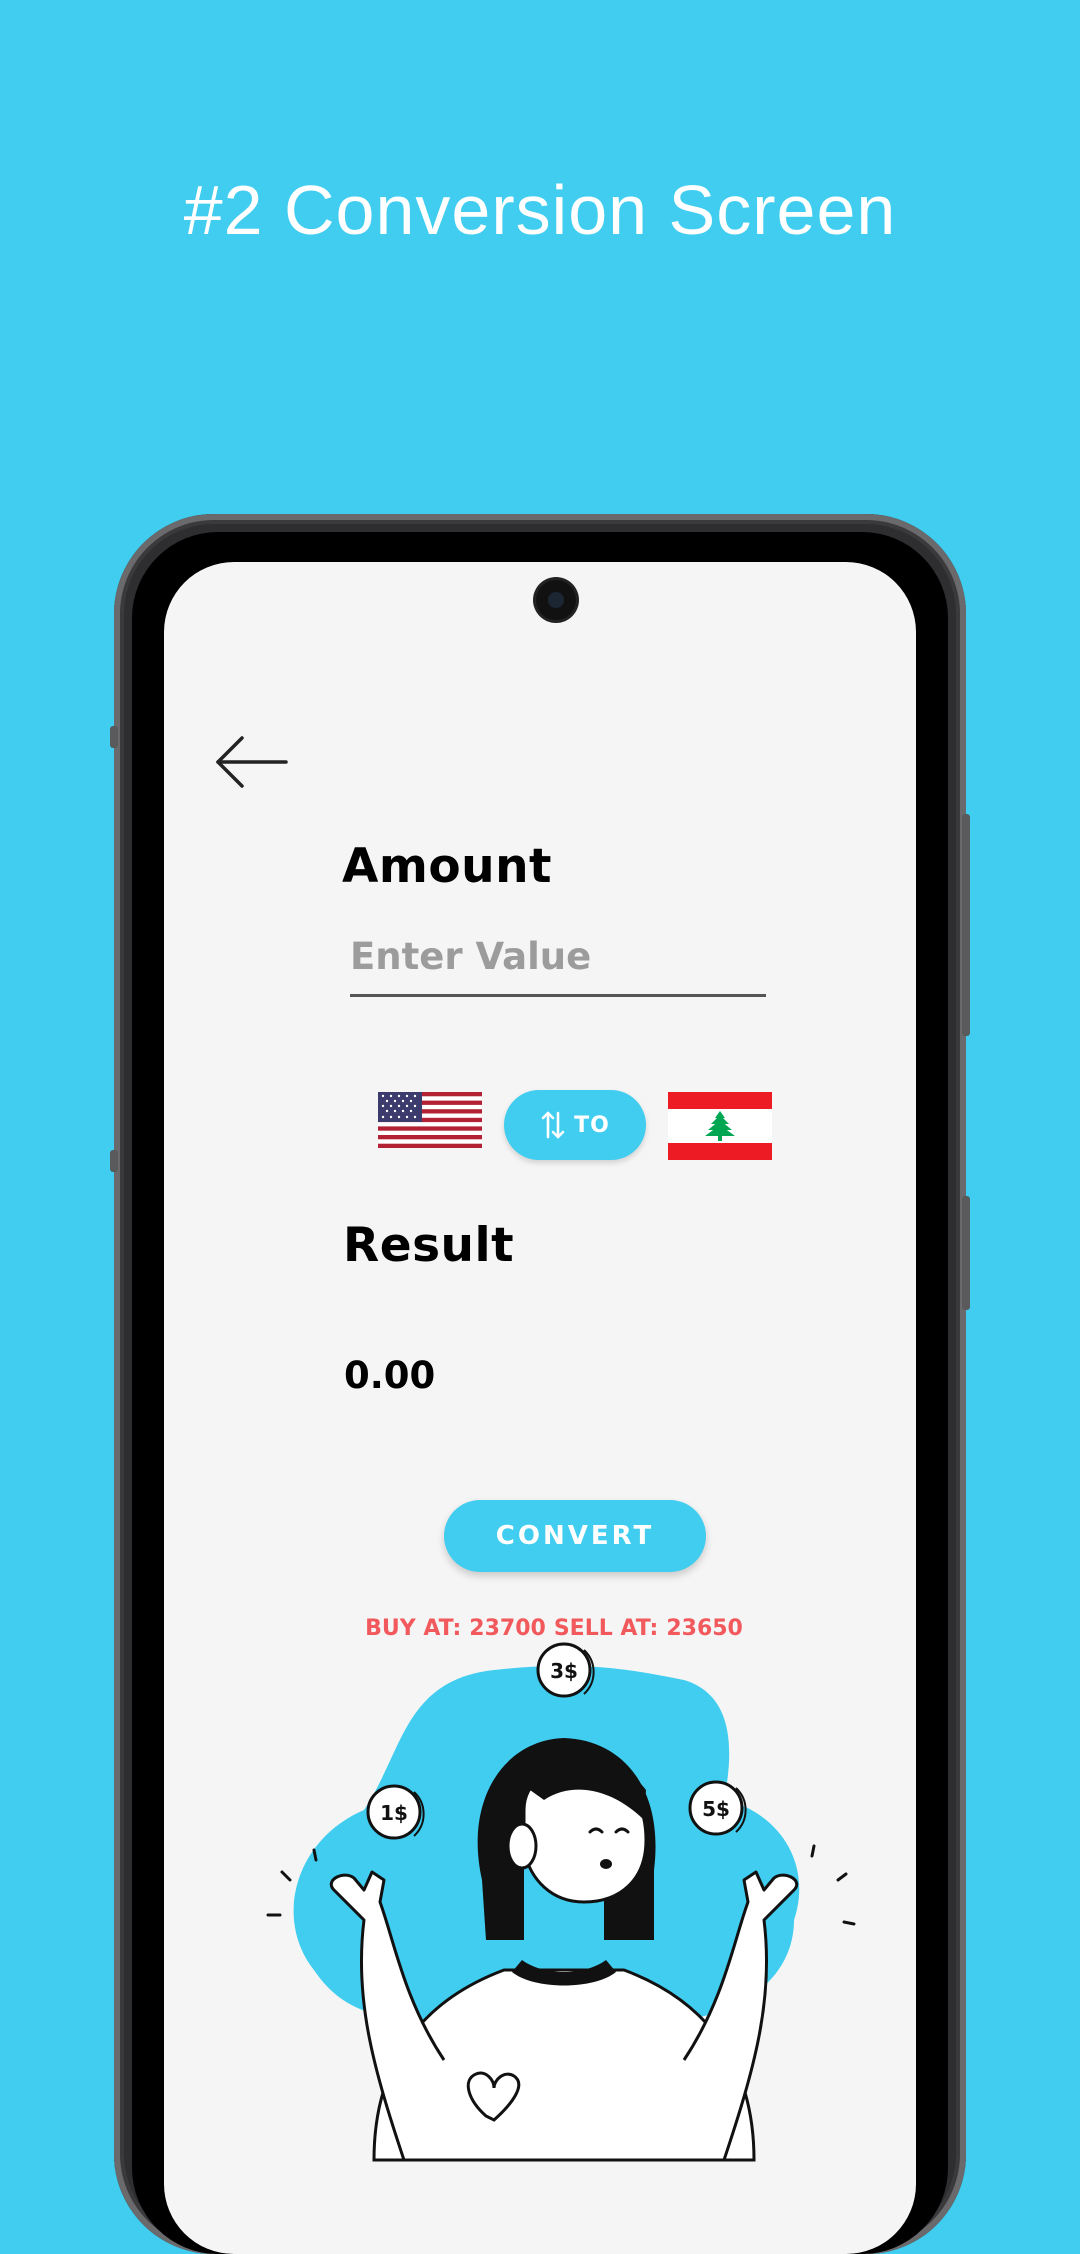 This screenshot has width=1080, height=2254. I want to click on exchange-rates: BUY AT: 23700 SELL AT: 23650, so click(540, 1628).